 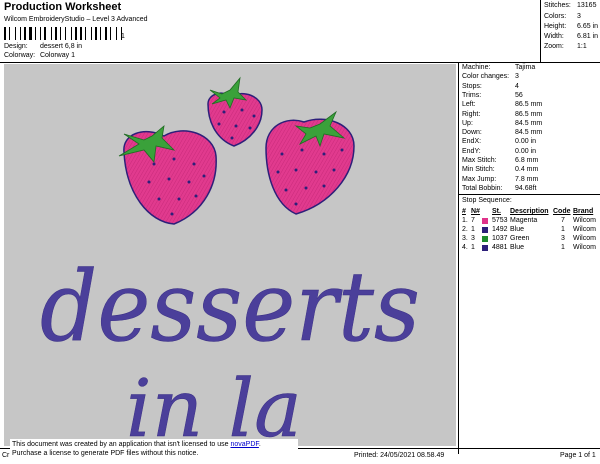 I want to click on info-label: Up:, so click(x=467, y=123).